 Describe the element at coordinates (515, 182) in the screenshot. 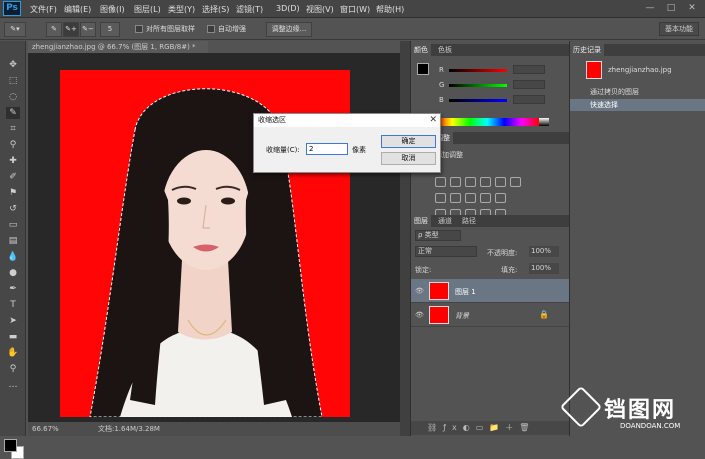

I see `hue-saturation-icon` at that location.